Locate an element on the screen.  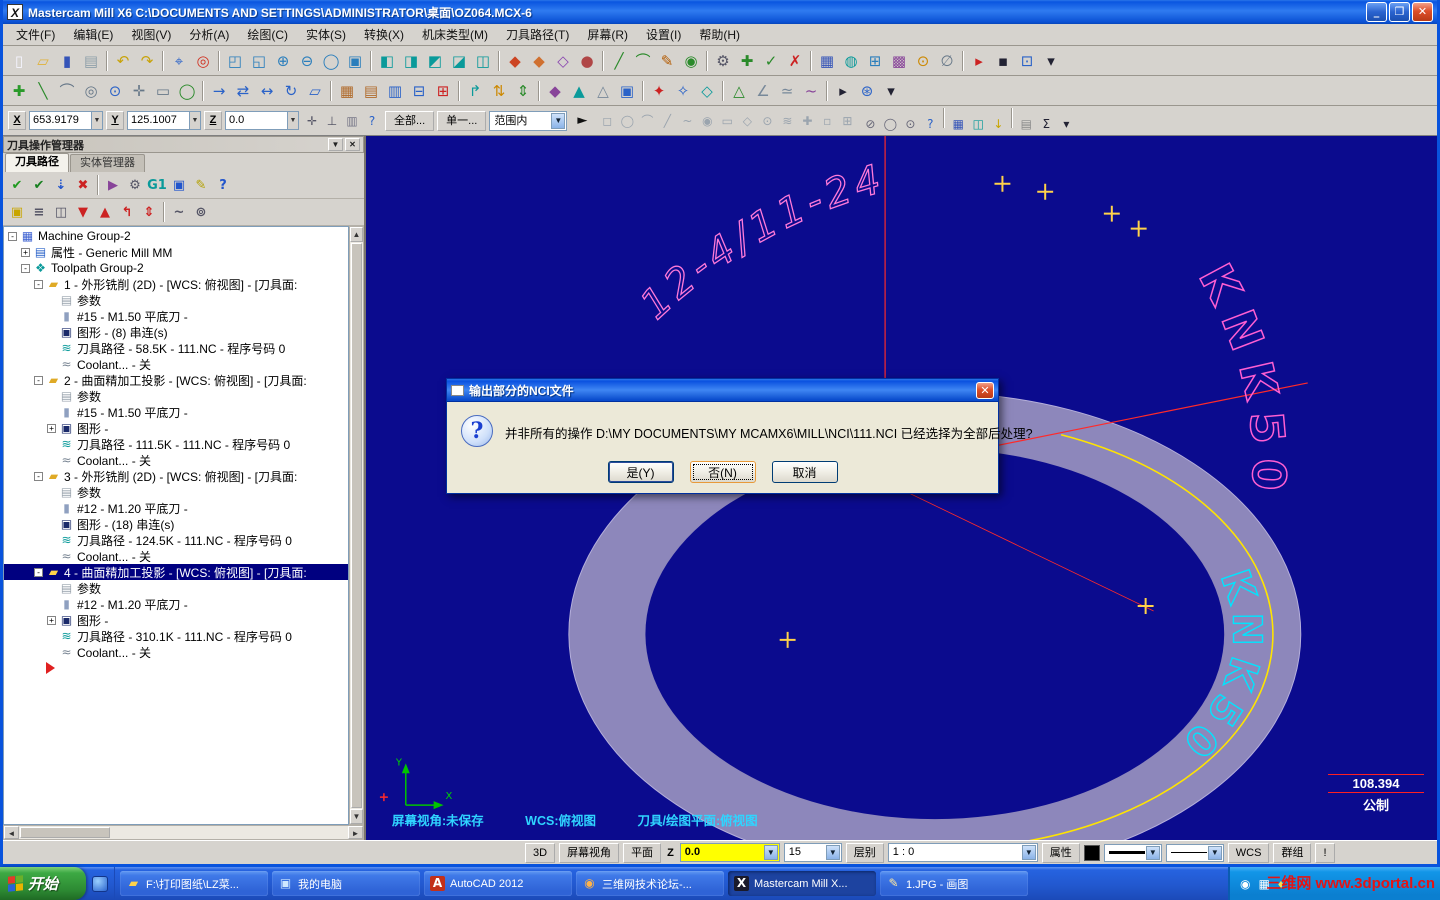
tb2-icon-19: ⊞ is located at coordinates (443, 91).